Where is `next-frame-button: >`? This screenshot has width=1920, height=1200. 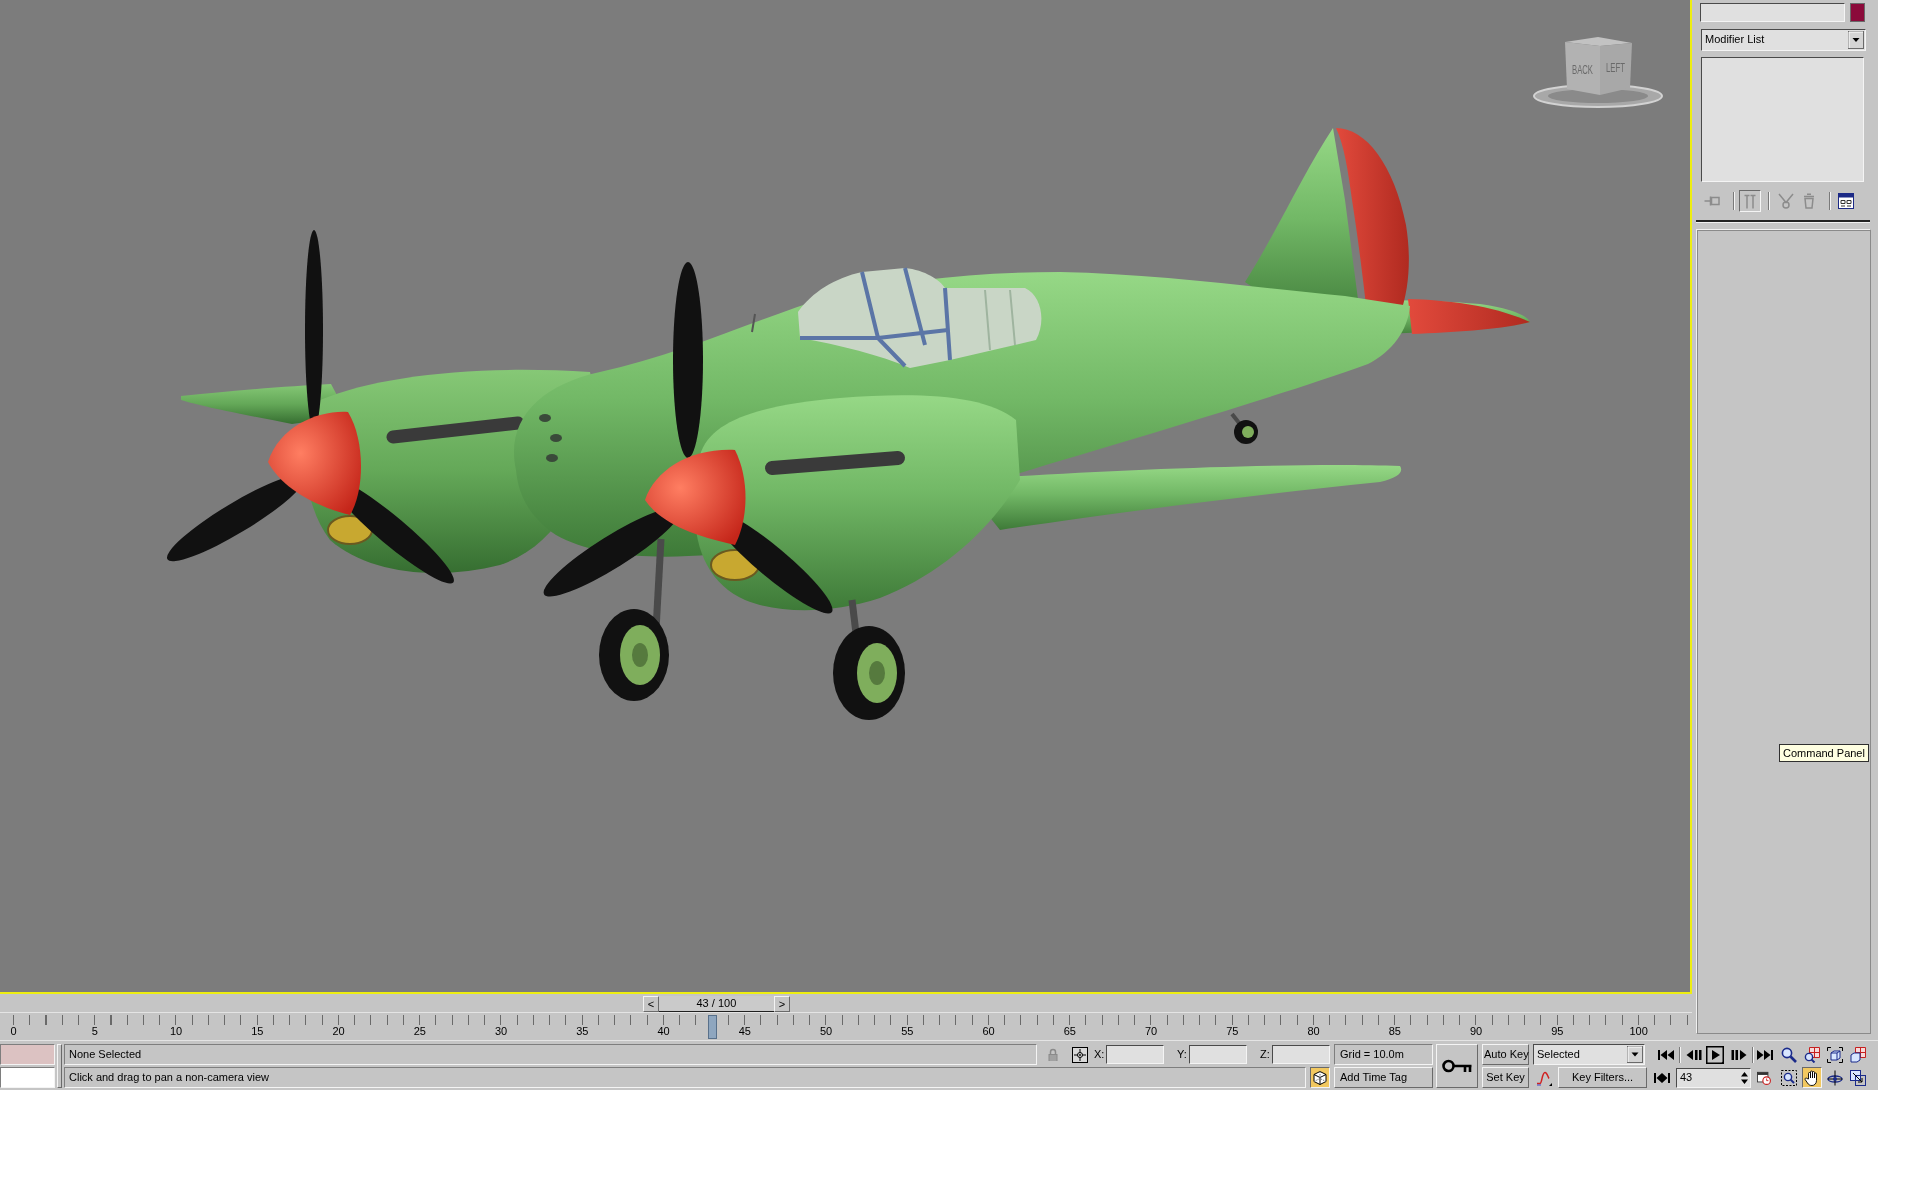
next-frame-button: > is located at coordinates (781, 1004).